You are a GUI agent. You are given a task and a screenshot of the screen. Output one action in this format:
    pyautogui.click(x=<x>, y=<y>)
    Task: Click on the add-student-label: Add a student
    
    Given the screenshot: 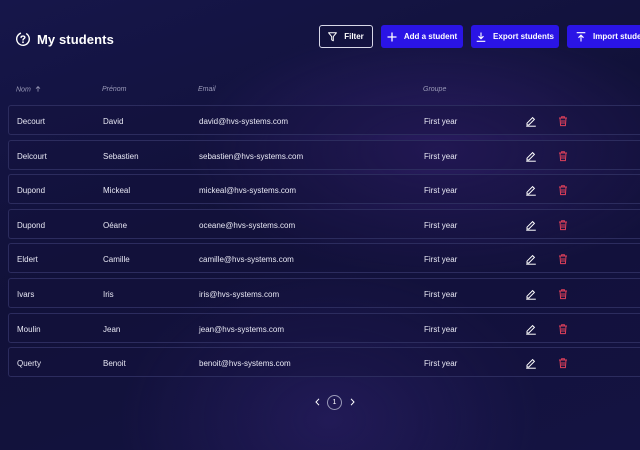 What is the action you would take?
    pyautogui.click(x=430, y=36)
    